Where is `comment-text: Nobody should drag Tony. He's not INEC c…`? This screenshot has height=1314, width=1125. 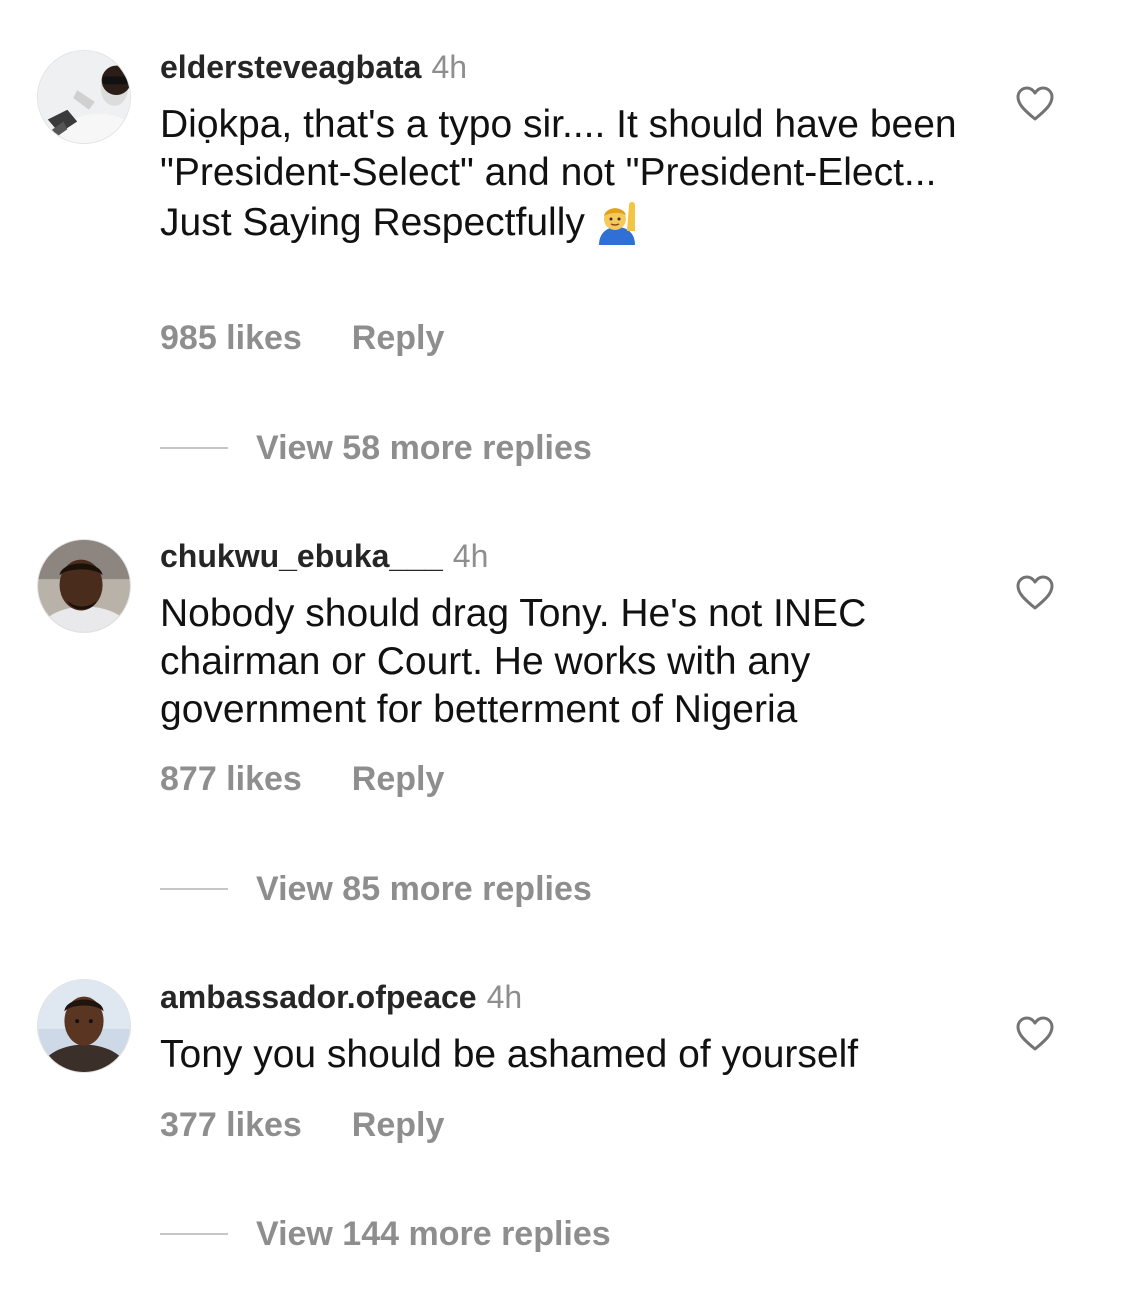
comment-text: Nobody should drag Tony. He's not INEC c… is located at coordinates (565, 662).